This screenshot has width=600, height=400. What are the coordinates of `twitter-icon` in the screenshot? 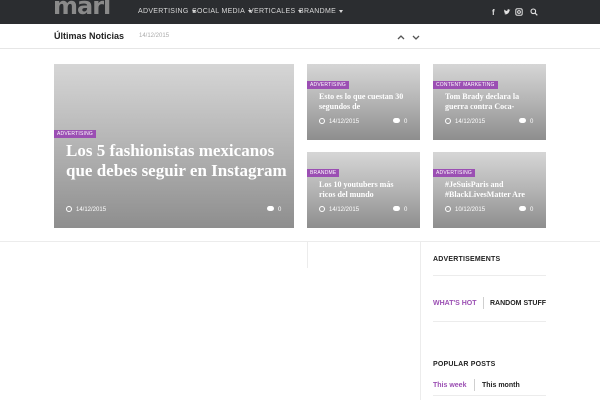 It's located at (507, 13).